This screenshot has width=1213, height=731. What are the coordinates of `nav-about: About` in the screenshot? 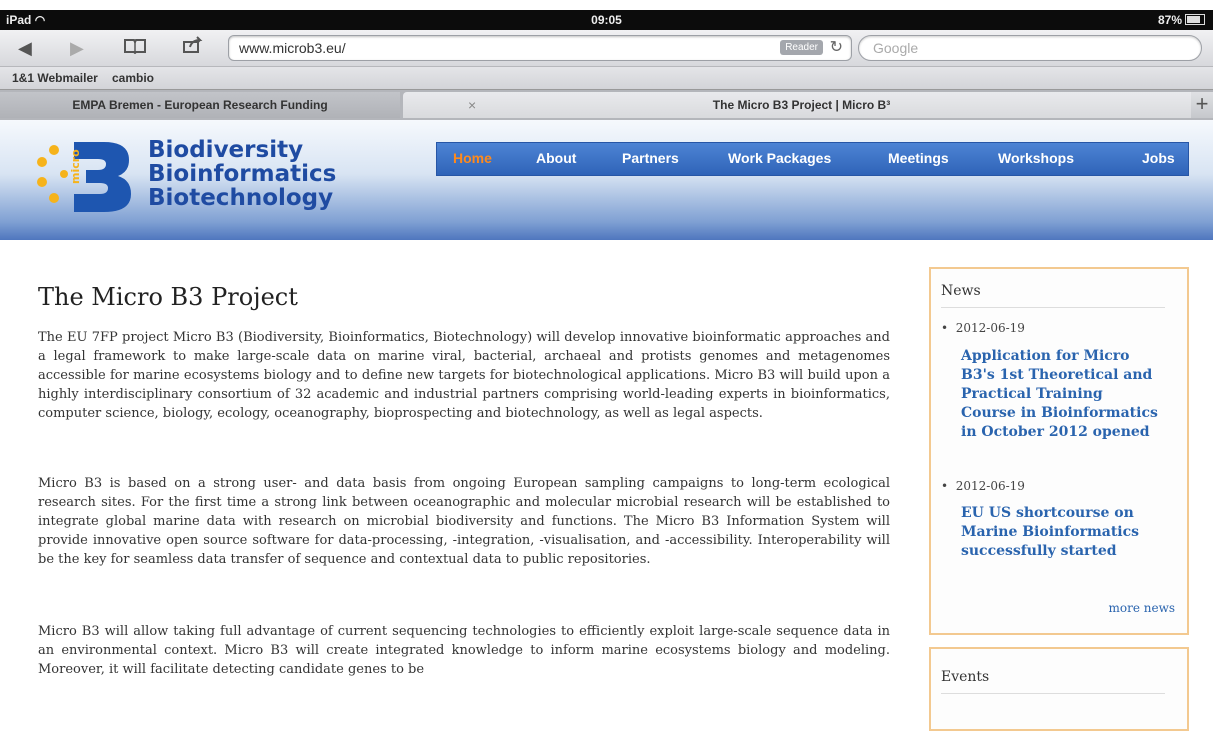 It's located at (556, 158).